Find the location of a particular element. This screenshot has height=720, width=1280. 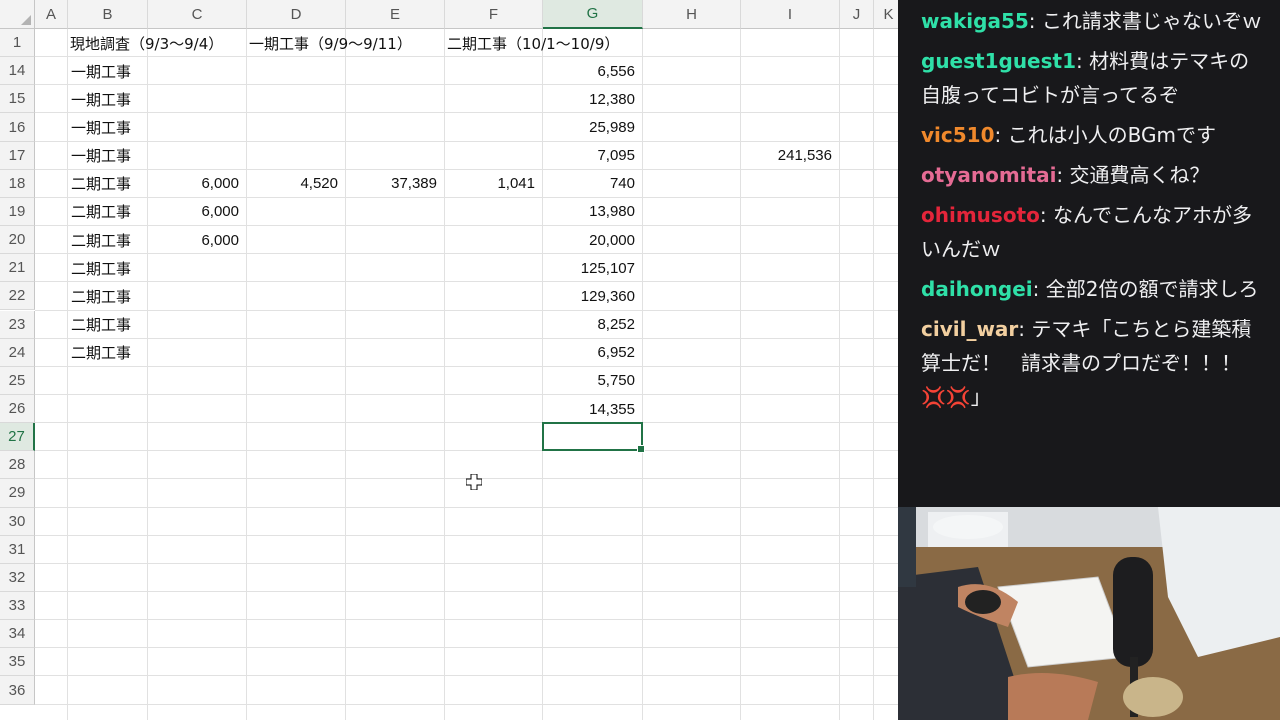

row-header-31: 31 is located at coordinates (17, 549).